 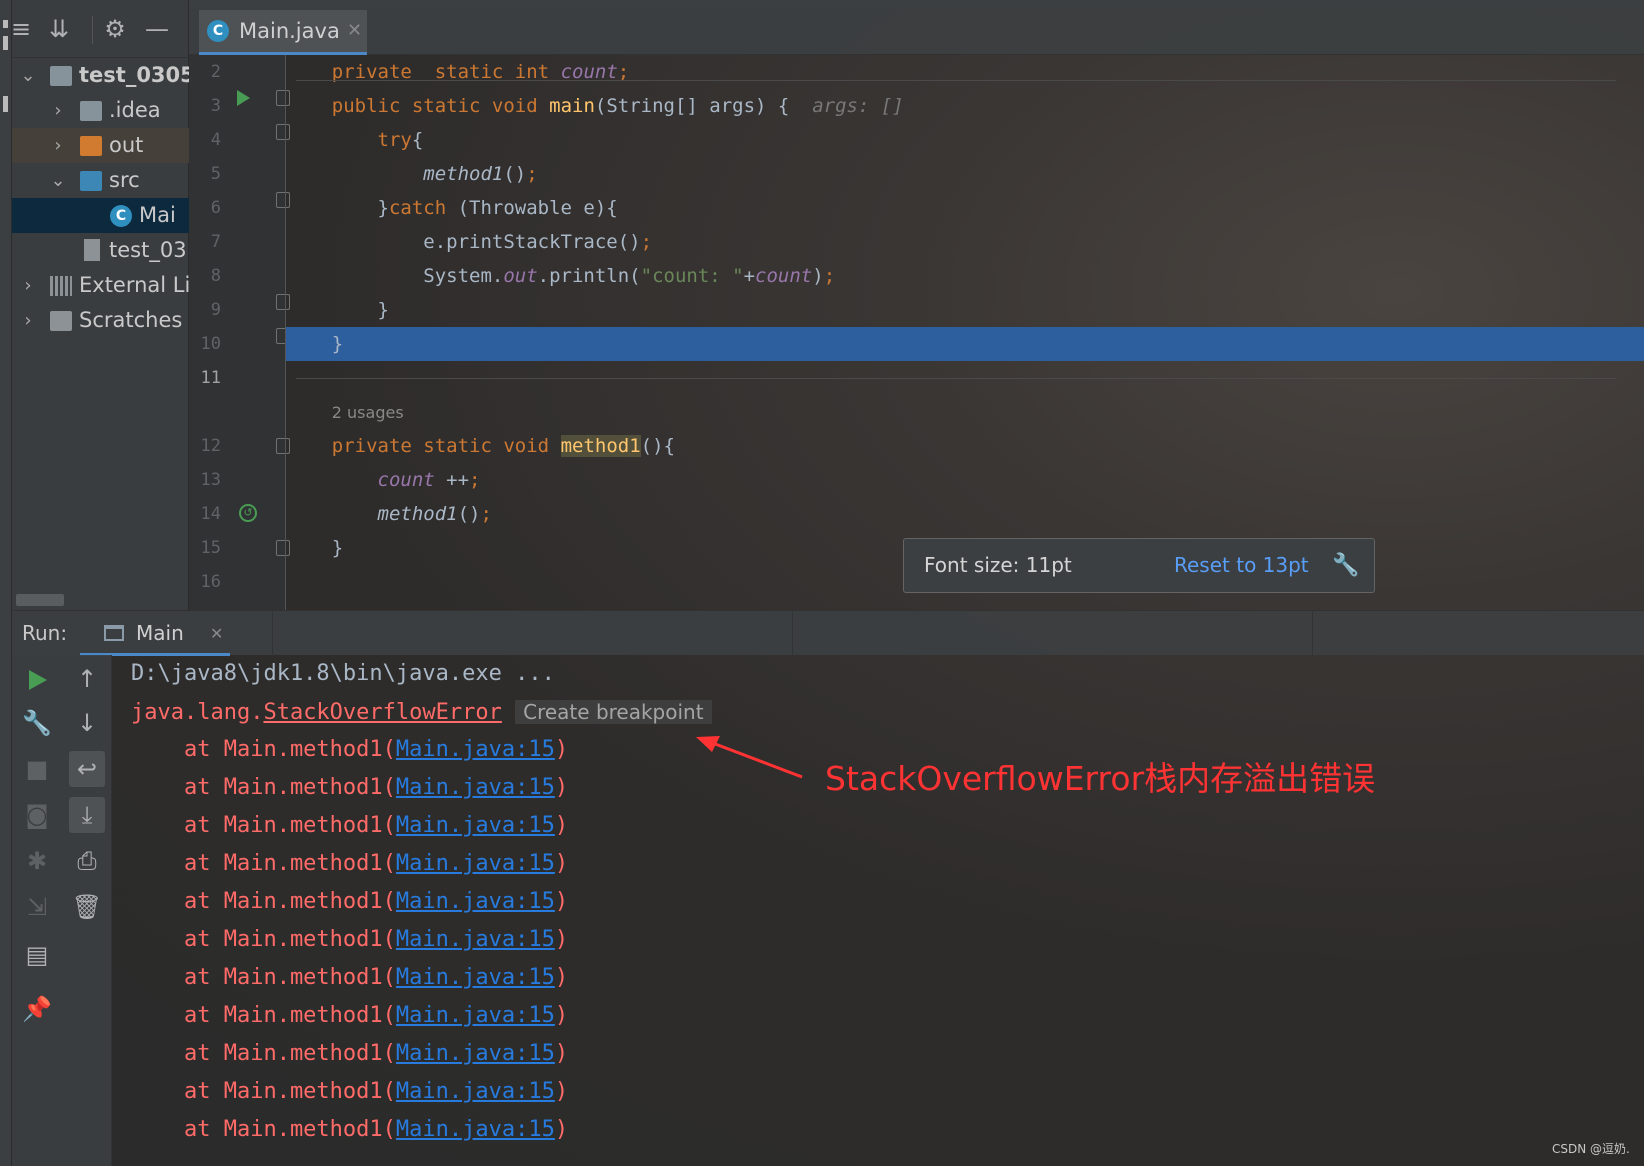 What do you see at coordinates (480, 72) in the screenshot?
I see `code-line: private static int count;` at bounding box center [480, 72].